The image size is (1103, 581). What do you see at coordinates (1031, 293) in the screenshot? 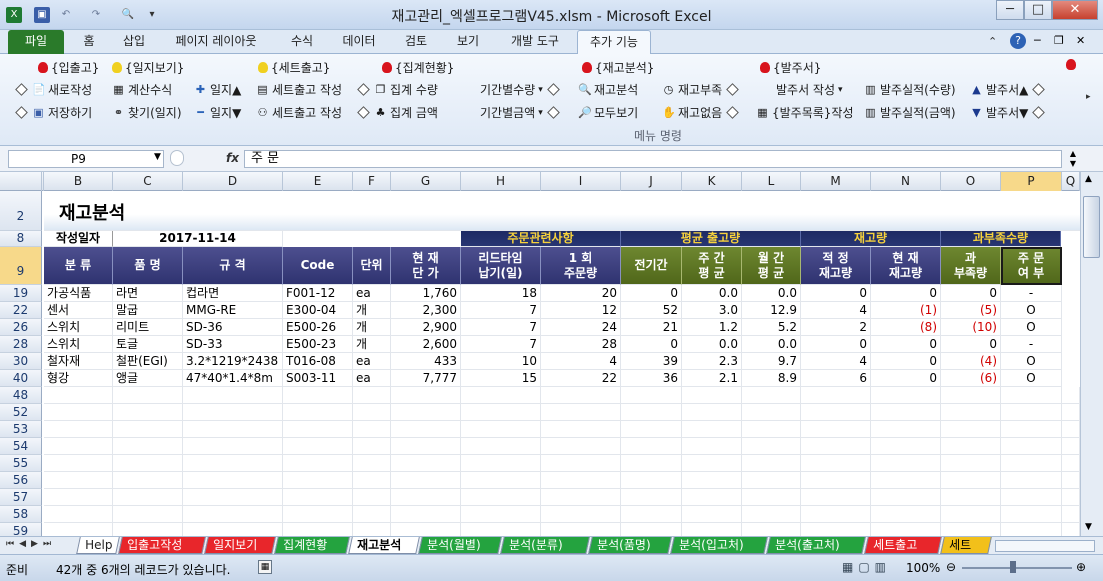
I see `cell-order: -` at bounding box center [1031, 293].